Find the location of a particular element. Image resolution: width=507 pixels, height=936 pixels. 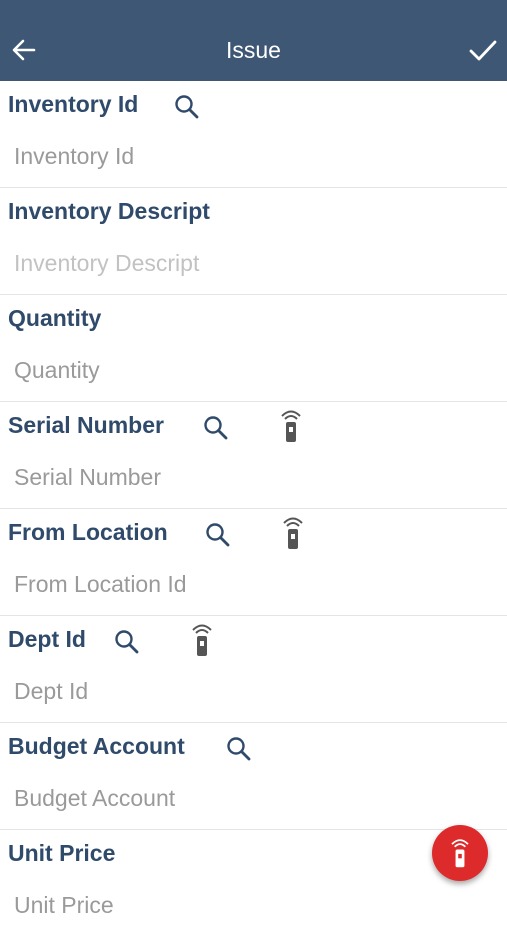

scan-fab-button is located at coordinates (460, 853).